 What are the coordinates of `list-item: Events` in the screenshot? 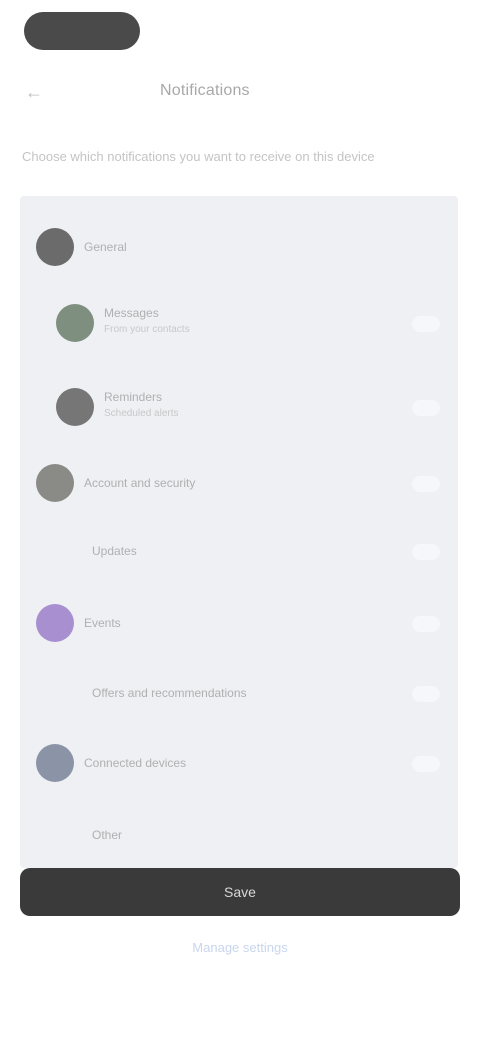 It's located at (239, 624).